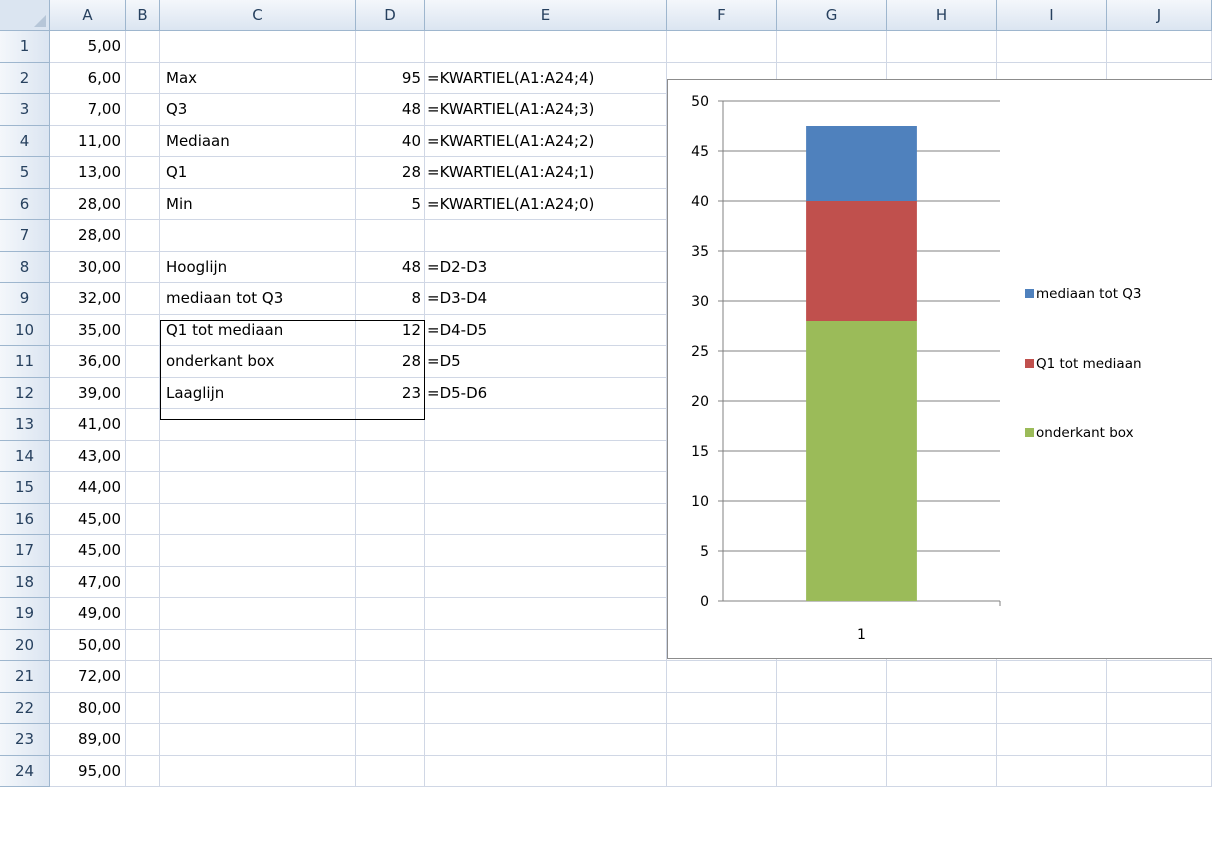 Image resolution: width=1212 pixels, height=859 pixels. What do you see at coordinates (258, 645) in the screenshot?
I see `cell-c20` at bounding box center [258, 645].